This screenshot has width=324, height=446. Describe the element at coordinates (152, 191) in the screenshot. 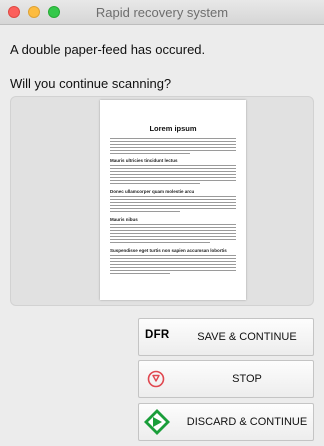

I see `document-heading: Donec ullamcorper quam molestie arcu` at that location.